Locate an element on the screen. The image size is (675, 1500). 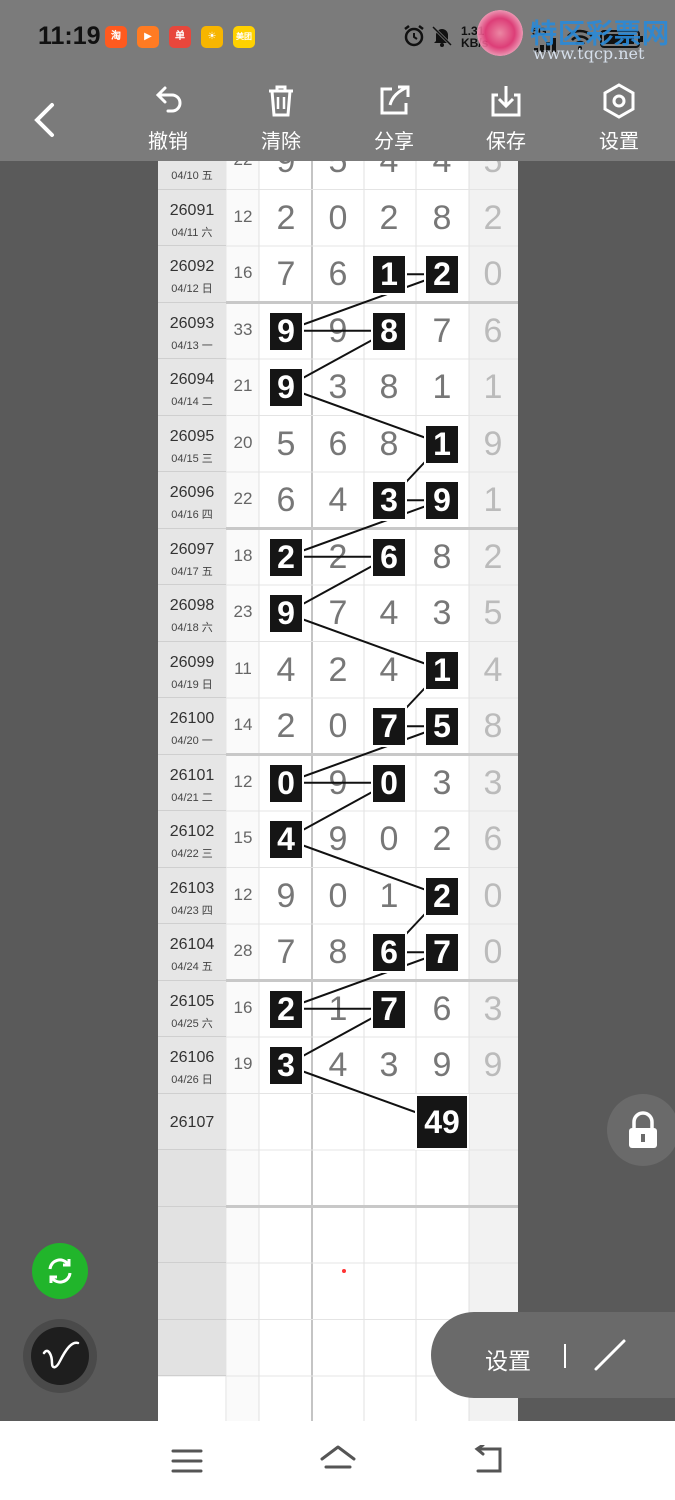
undo-label: 撤销 is located at coordinates (168, 142).